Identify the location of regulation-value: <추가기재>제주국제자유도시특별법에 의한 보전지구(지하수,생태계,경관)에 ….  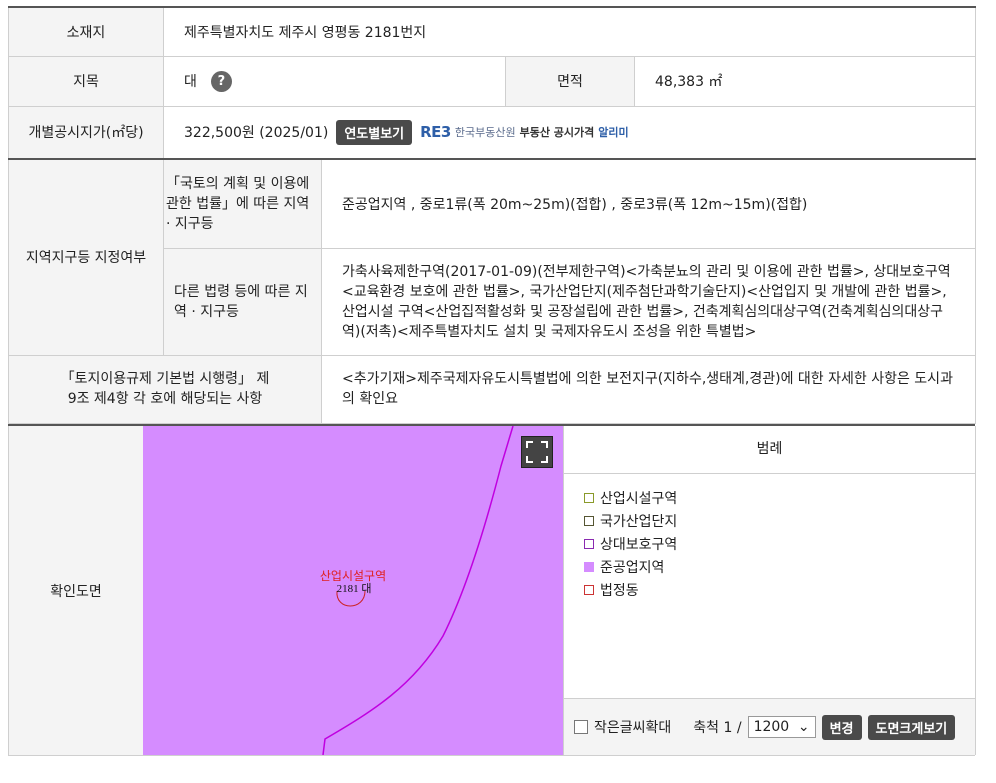
(648, 389).